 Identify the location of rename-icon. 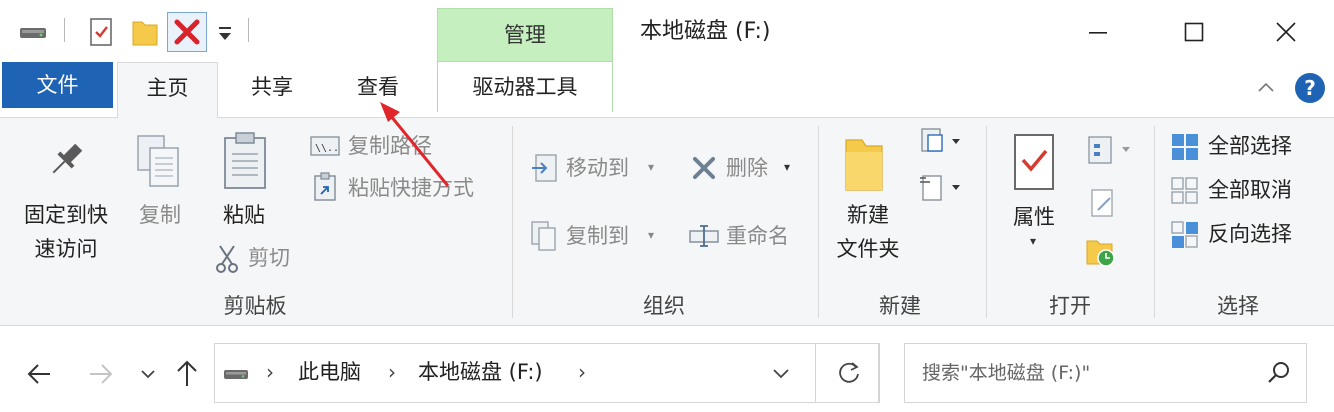
(704, 236).